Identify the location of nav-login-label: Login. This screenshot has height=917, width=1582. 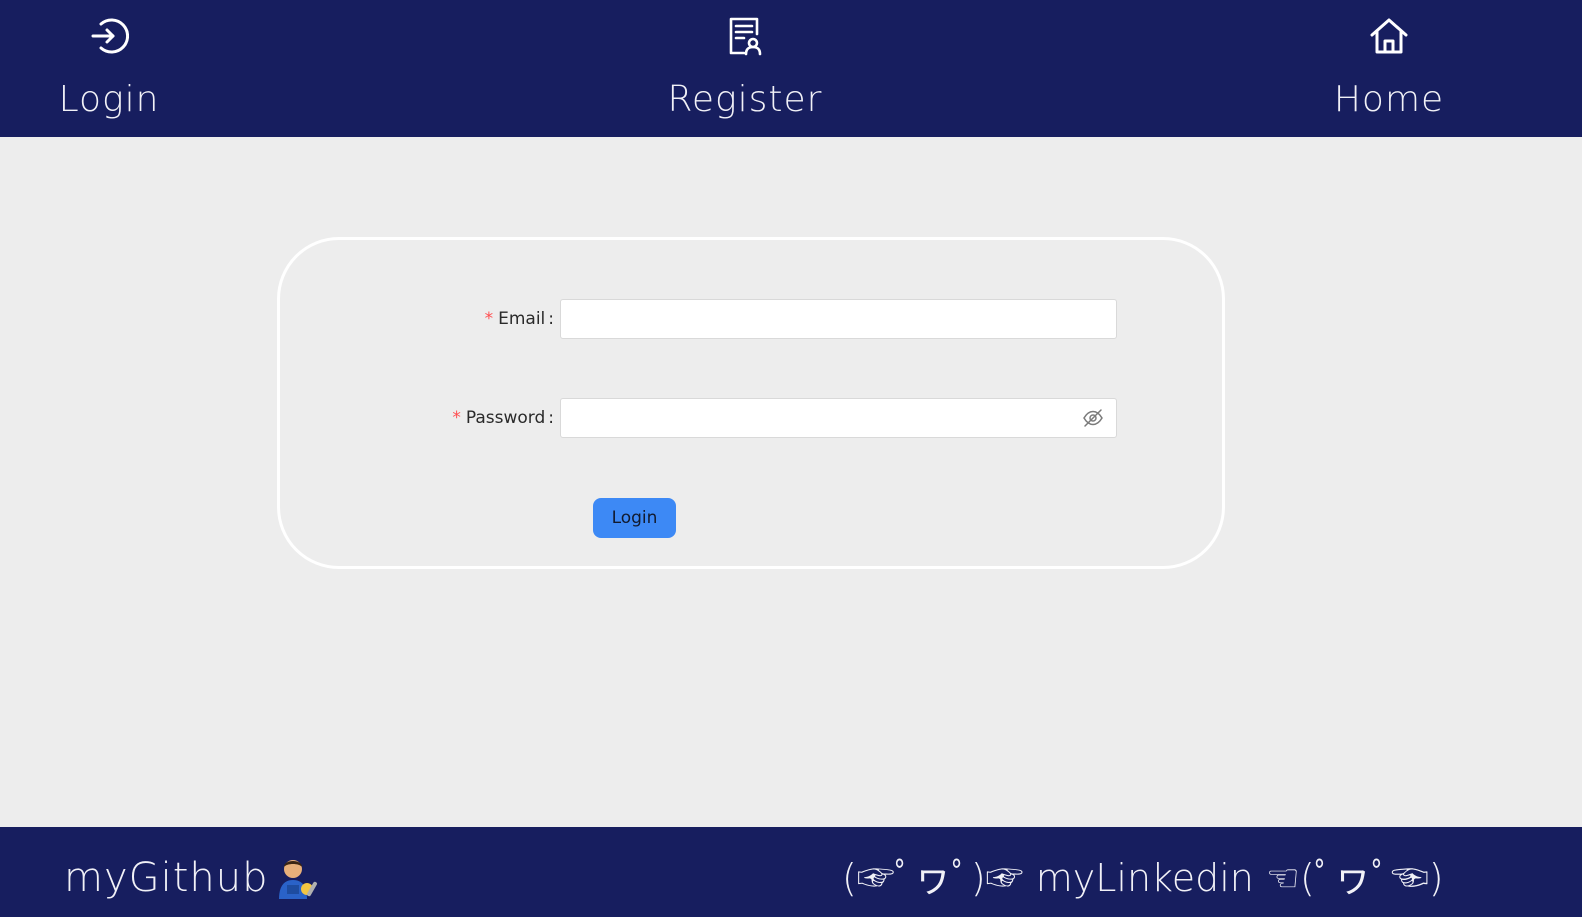
(109, 99).